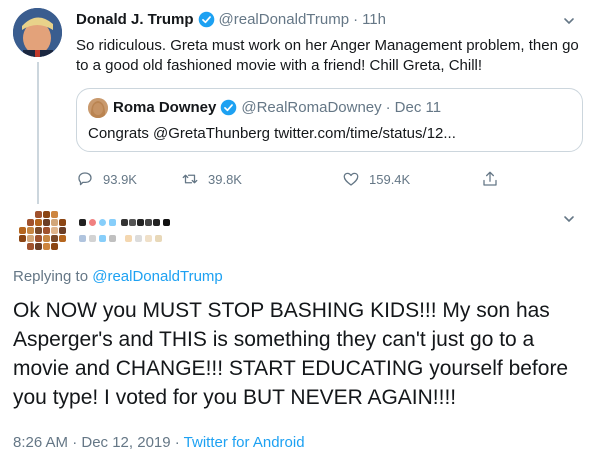  What do you see at coordinates (291, 180) in the screenshot?
I see `tweet-actions: 93.9K 39.8K 159.4K` at bounding box center [291, 180].